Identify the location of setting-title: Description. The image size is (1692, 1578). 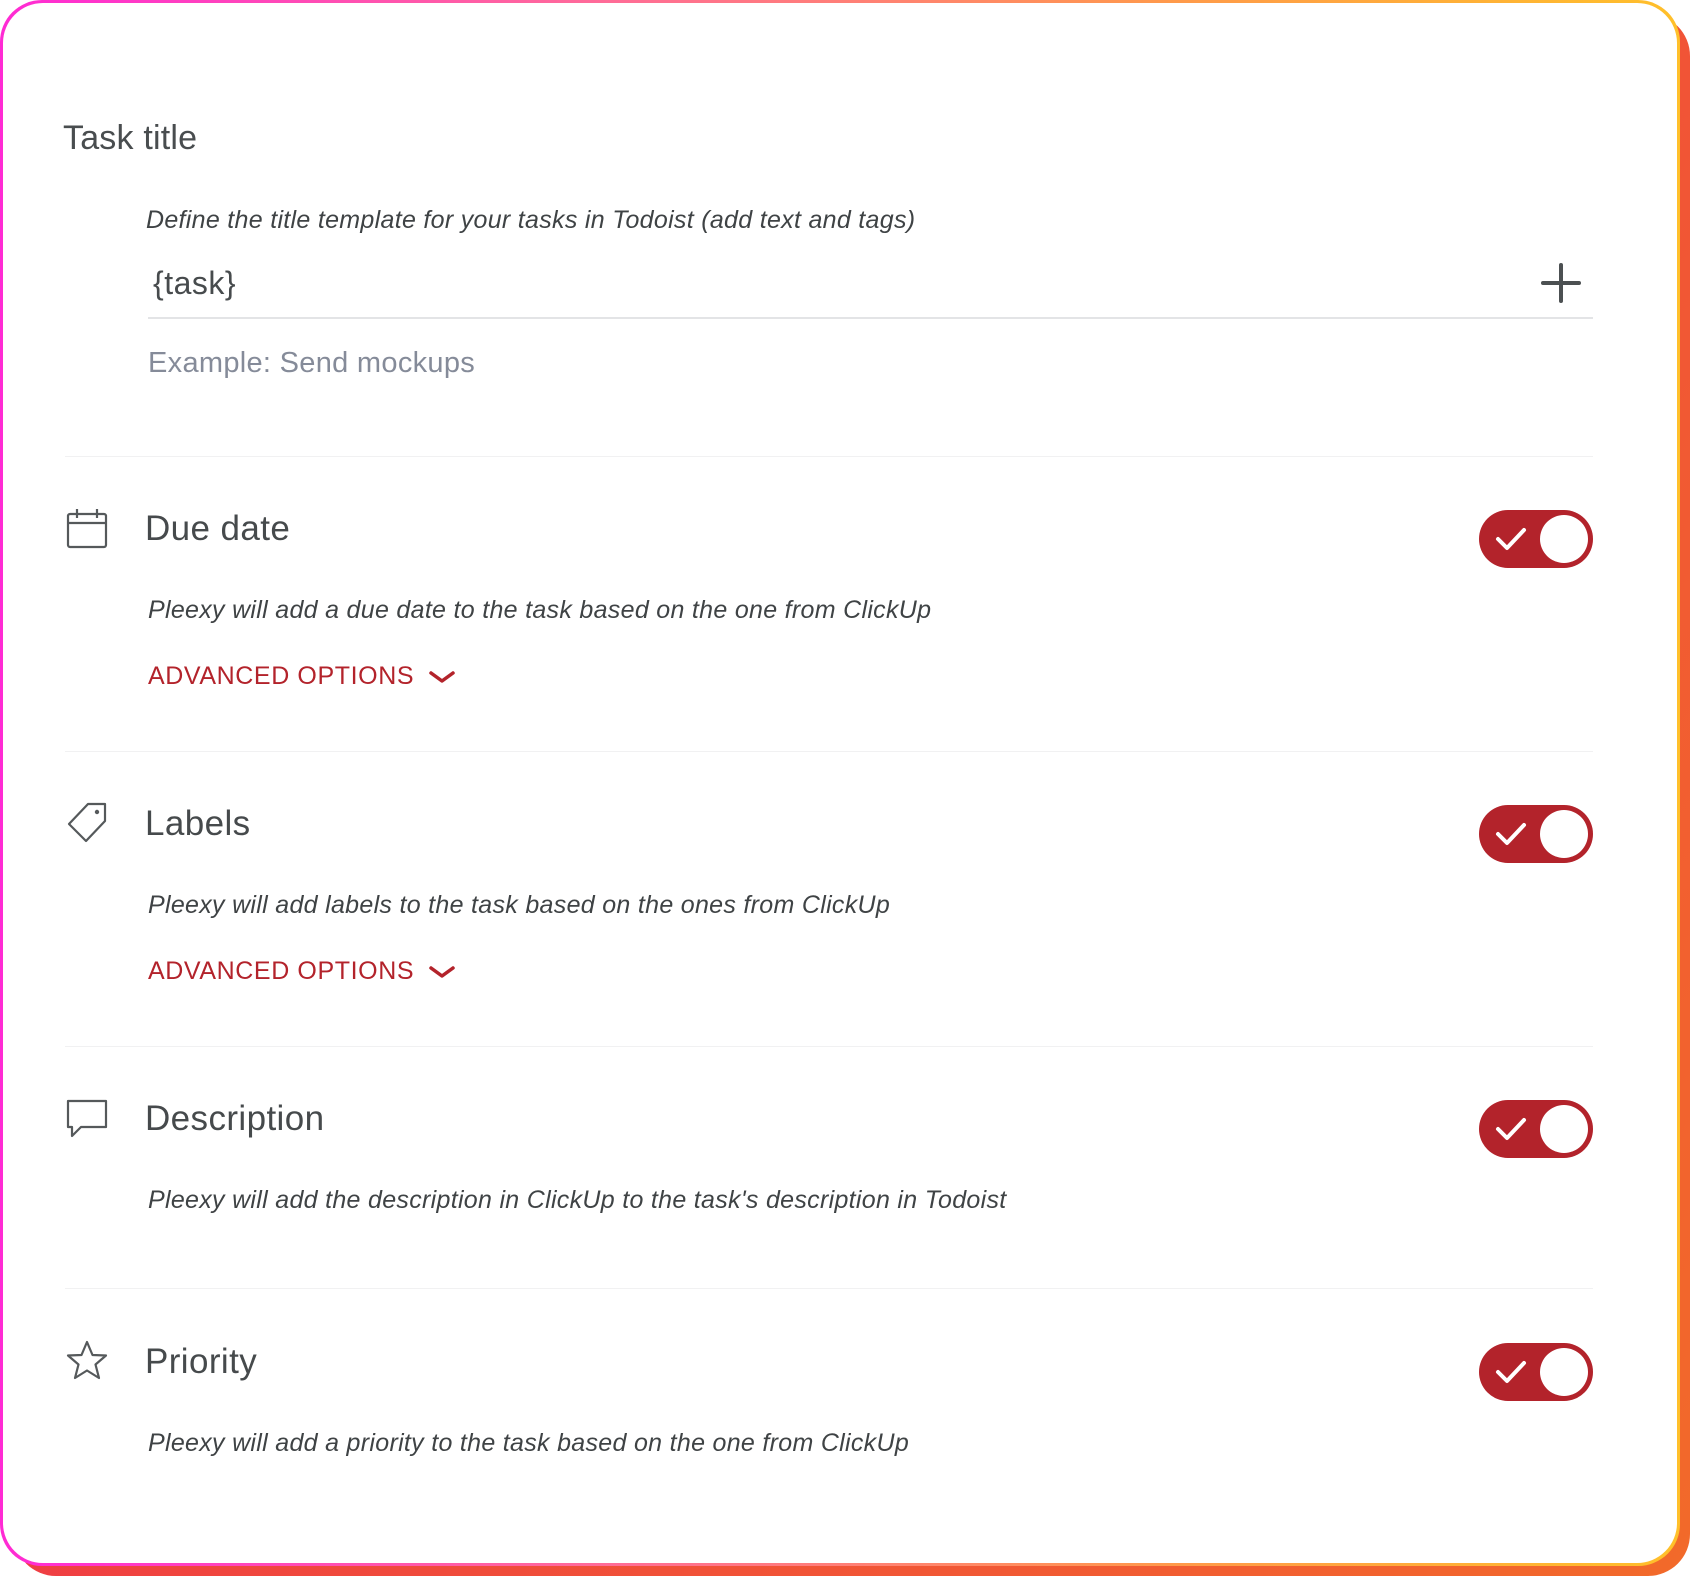
(235, 1118).